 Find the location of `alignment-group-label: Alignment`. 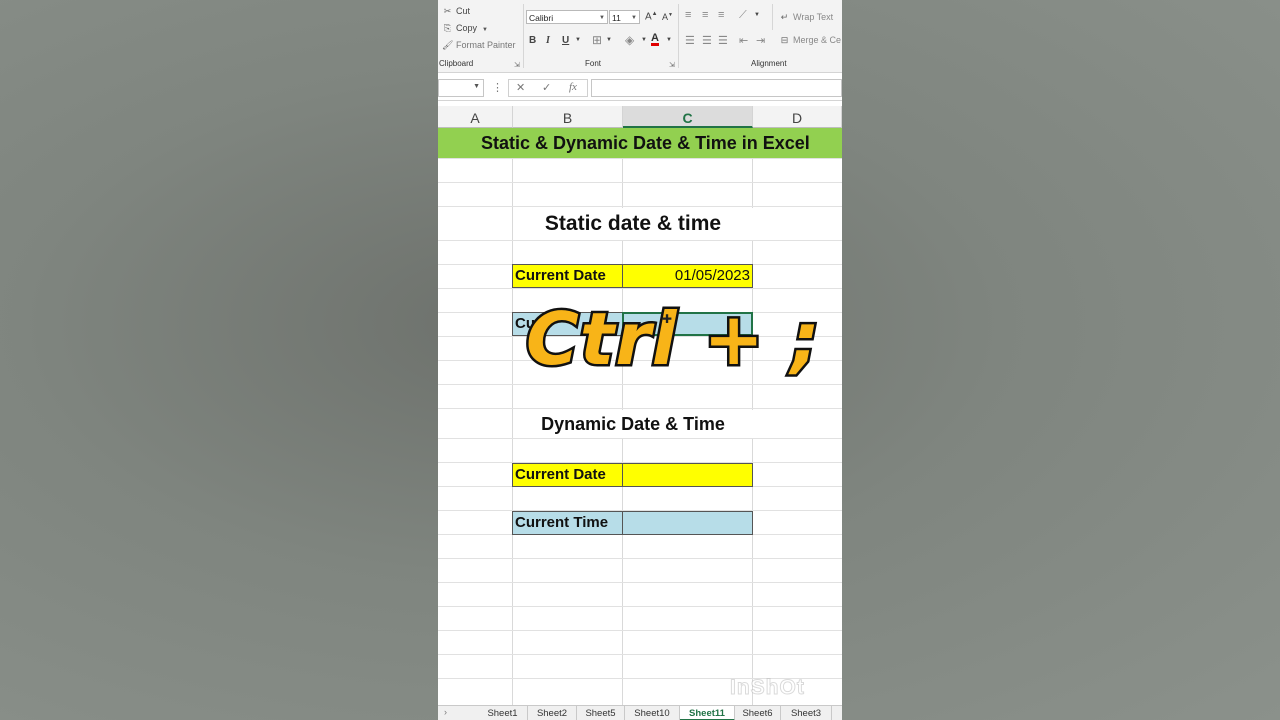

alignment-group-label: Alignment is located at coordinates (769, 63).